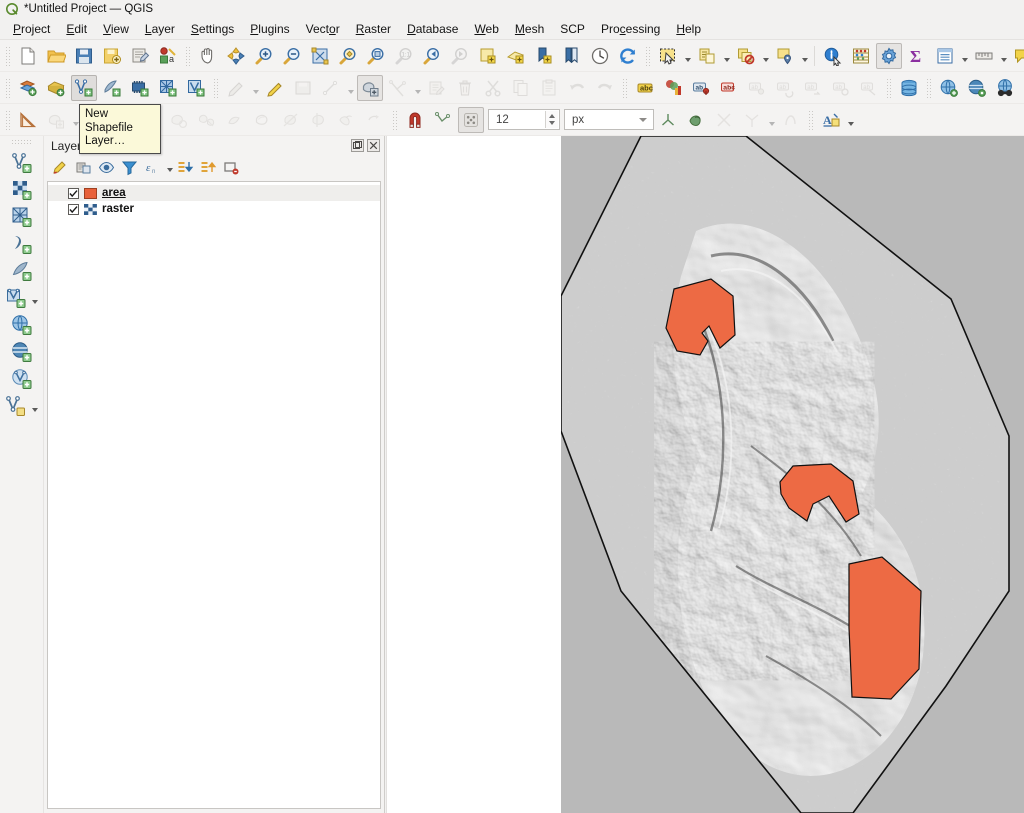 The image size is (1024, 813). What do you see at coordinates (687, 56) in the screenshot?
I see `select-features-dropdown-caret` at bounding box center [687, 56].